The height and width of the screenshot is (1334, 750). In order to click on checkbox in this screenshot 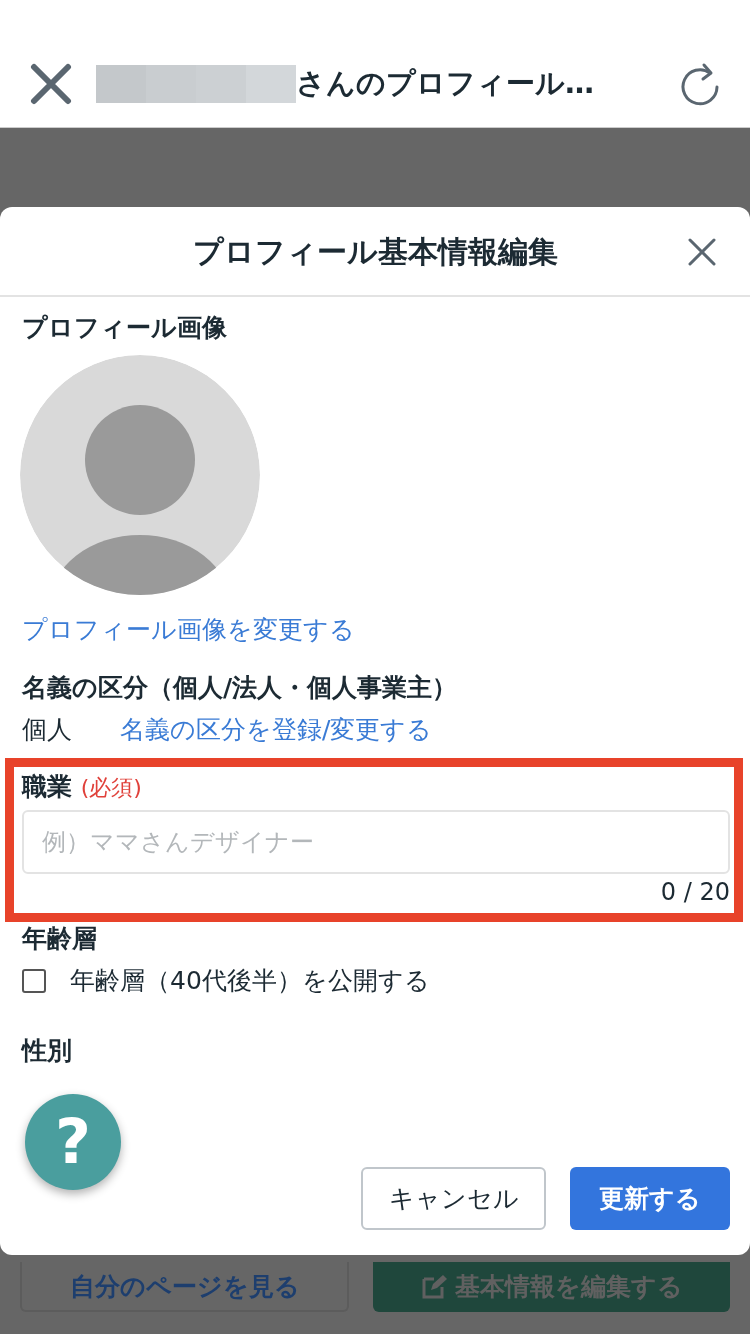, I will do `click(34, 980)`.